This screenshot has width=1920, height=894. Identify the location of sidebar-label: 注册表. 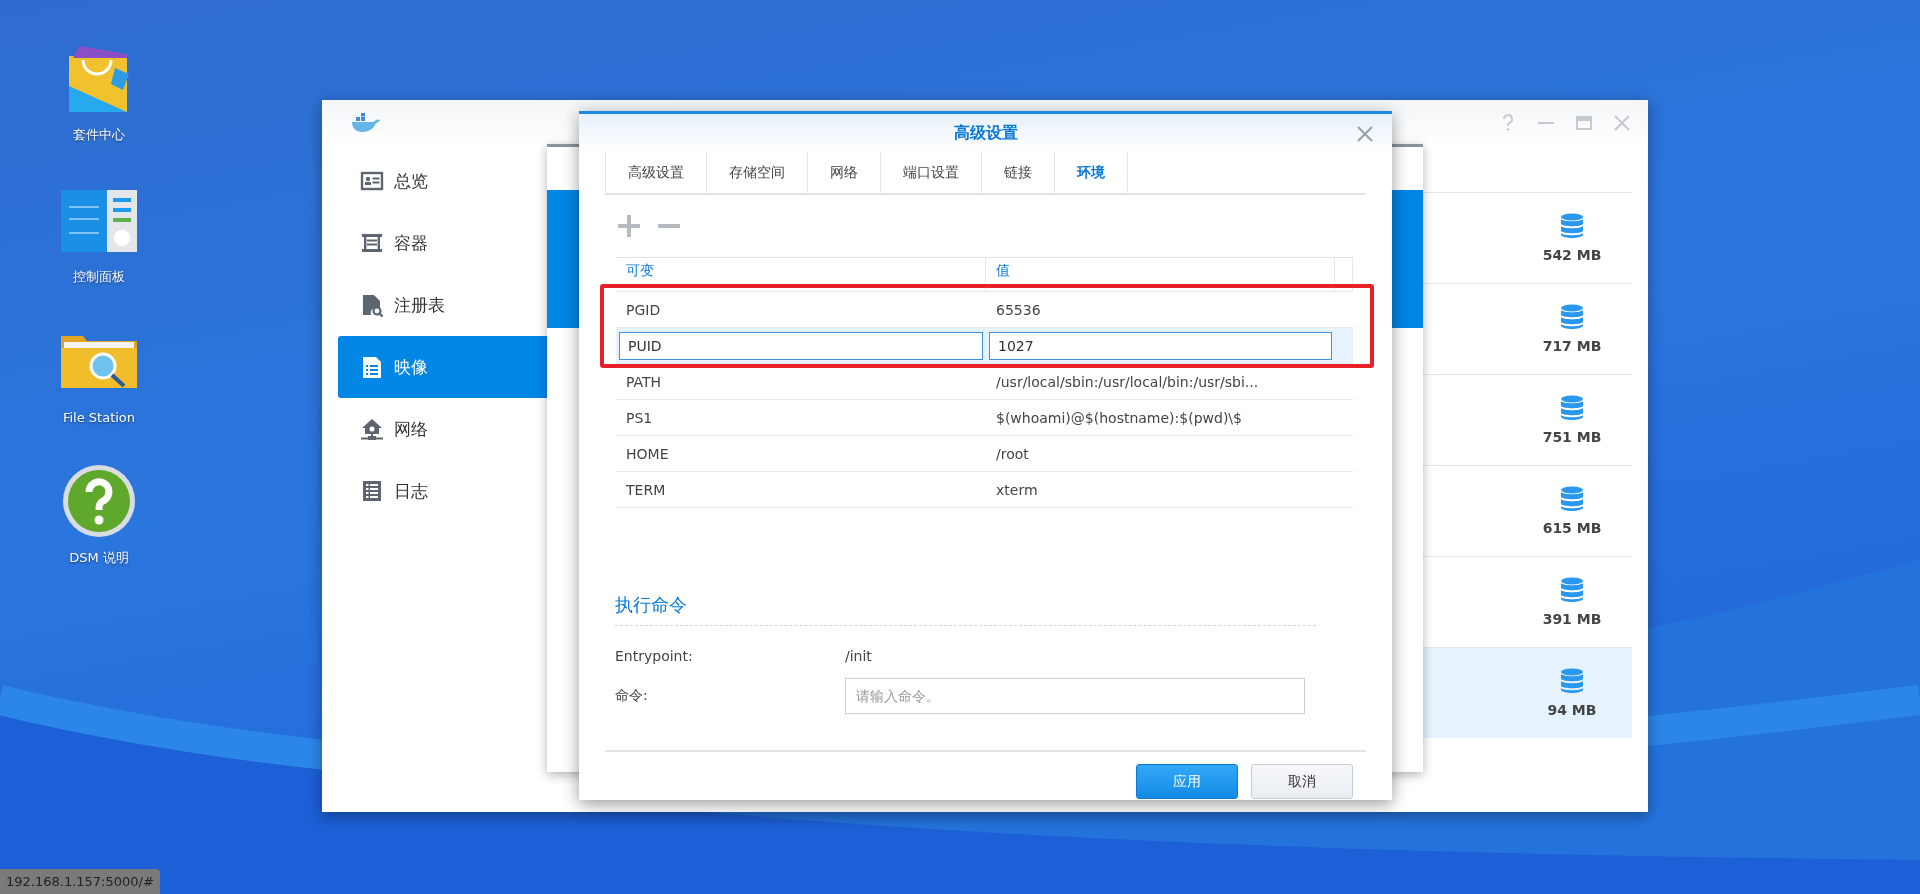
(419, 305).